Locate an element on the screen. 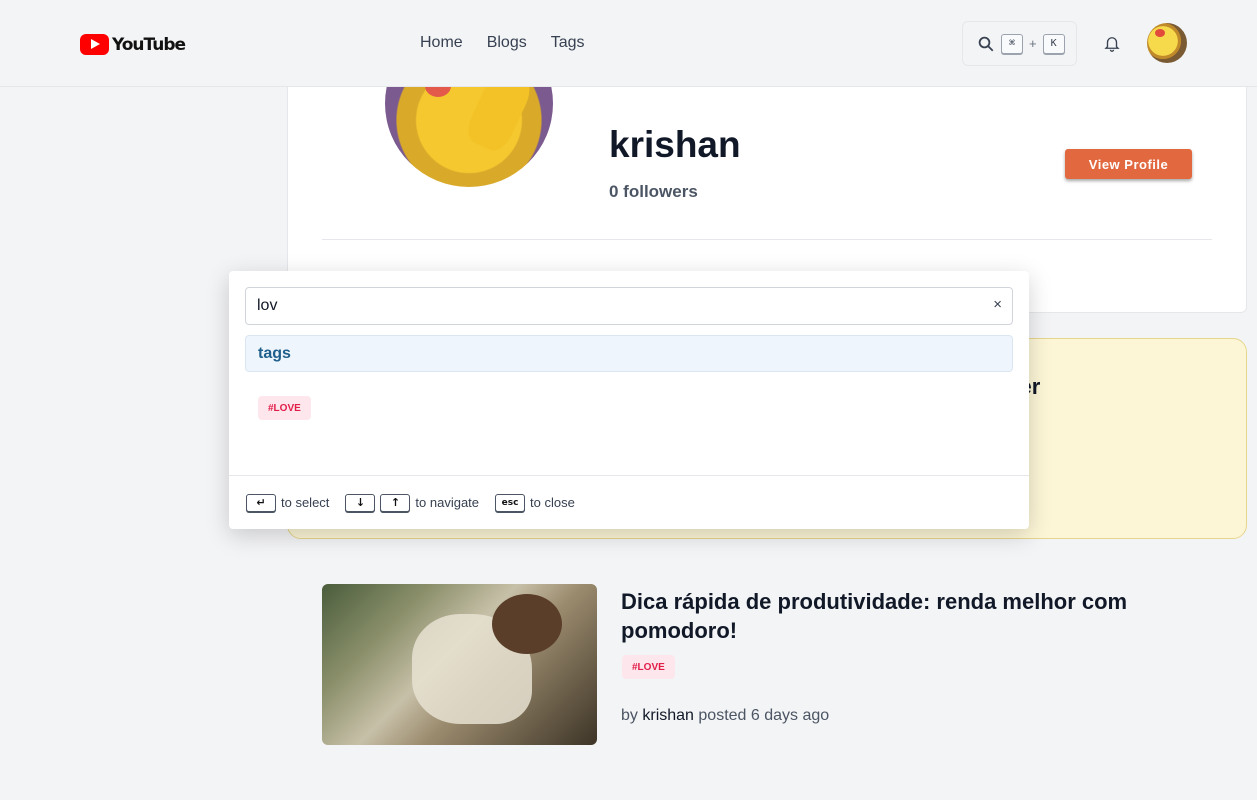 This screenshot has height=800, width=1257. profile-name: krishan is located at coordinates (675, 144).